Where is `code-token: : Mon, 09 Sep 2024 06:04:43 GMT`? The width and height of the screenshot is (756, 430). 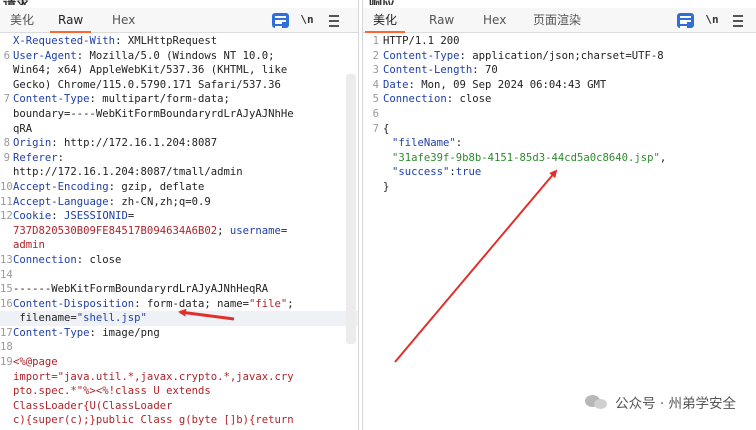 code-token: : Mon, 09 Sep 2024 06:04:43 GMT is located at coordinates (507, 84).